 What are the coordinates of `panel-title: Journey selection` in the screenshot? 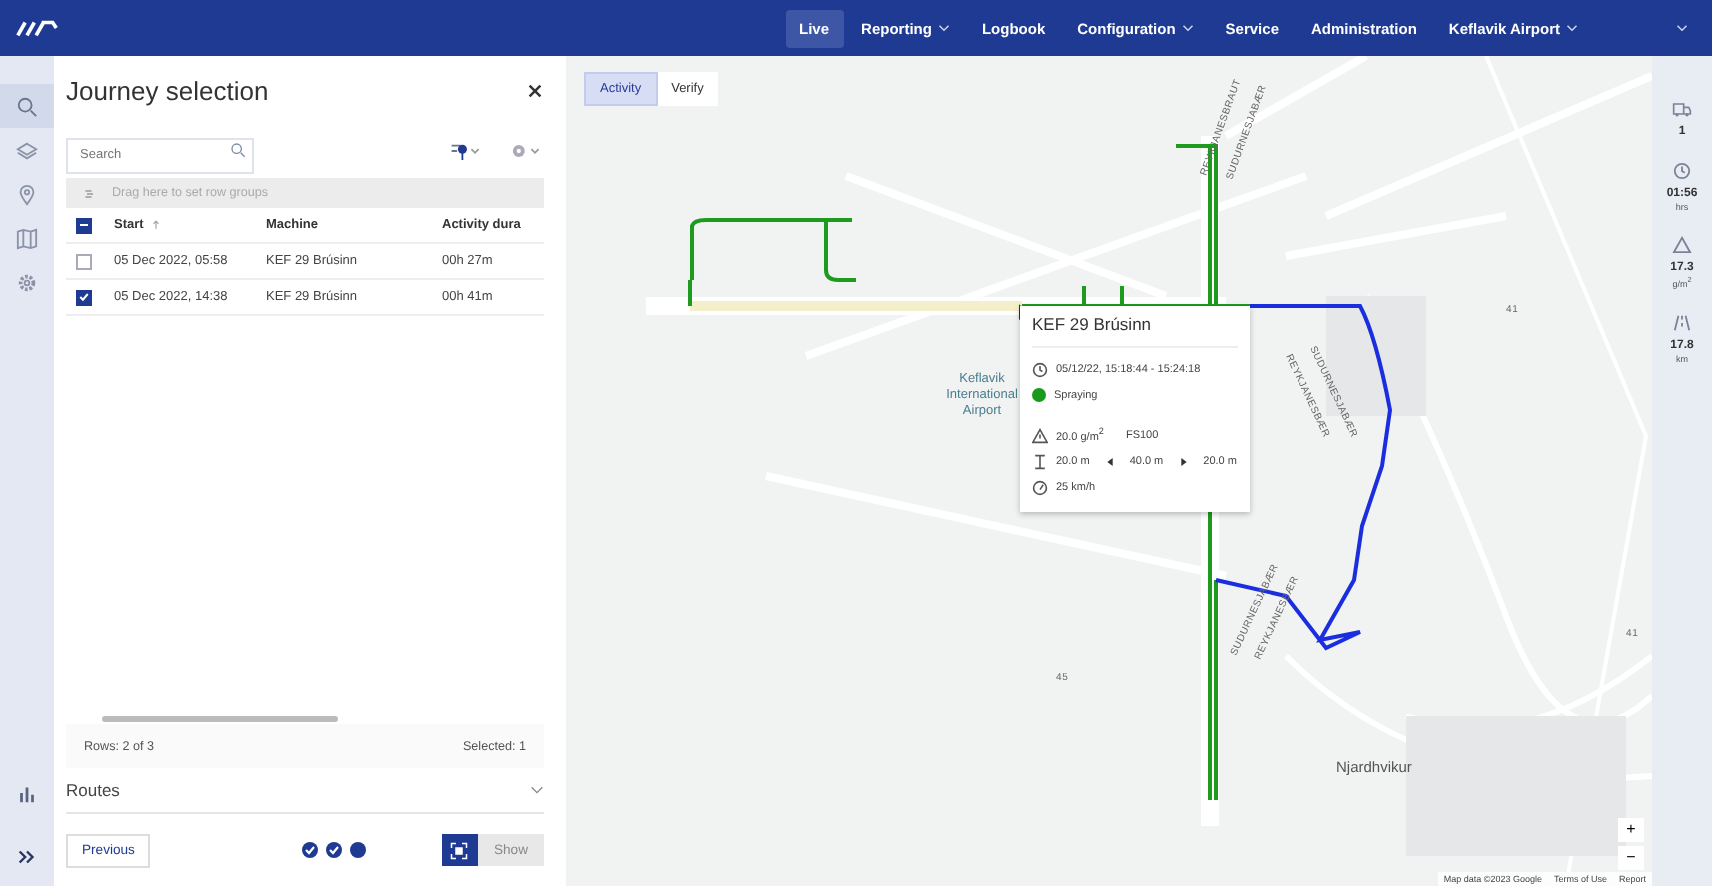 It's located at (167, 90).